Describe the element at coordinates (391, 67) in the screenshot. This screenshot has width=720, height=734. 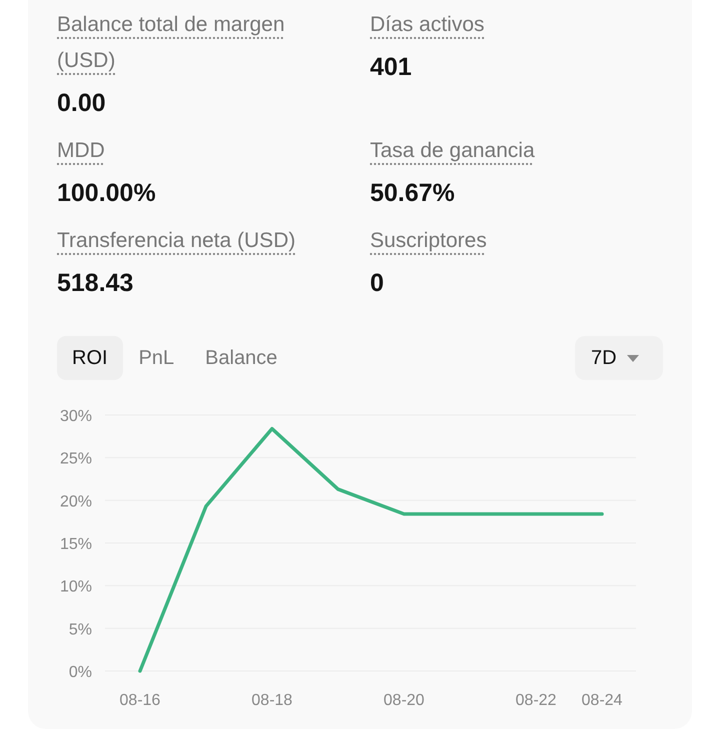
I see `stat-value: 401` at that location.